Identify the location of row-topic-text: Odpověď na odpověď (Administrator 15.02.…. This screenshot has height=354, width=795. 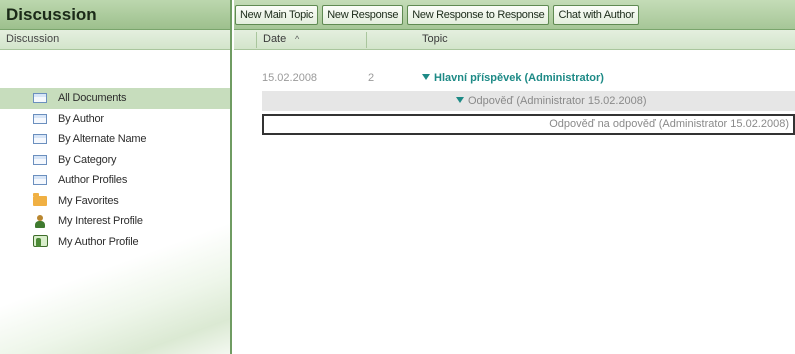
(669, 124).